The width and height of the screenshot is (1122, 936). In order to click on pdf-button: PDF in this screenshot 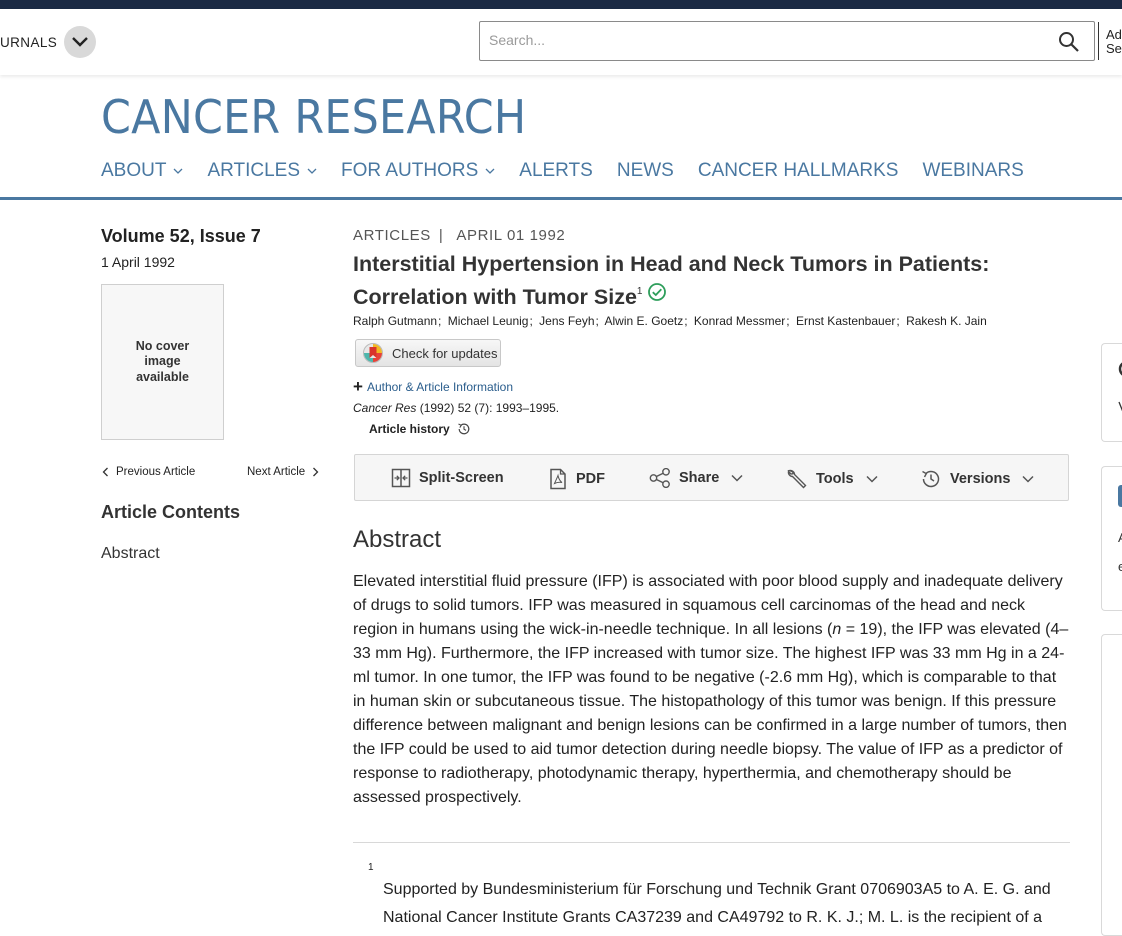, I will do `click(576, 479)`.